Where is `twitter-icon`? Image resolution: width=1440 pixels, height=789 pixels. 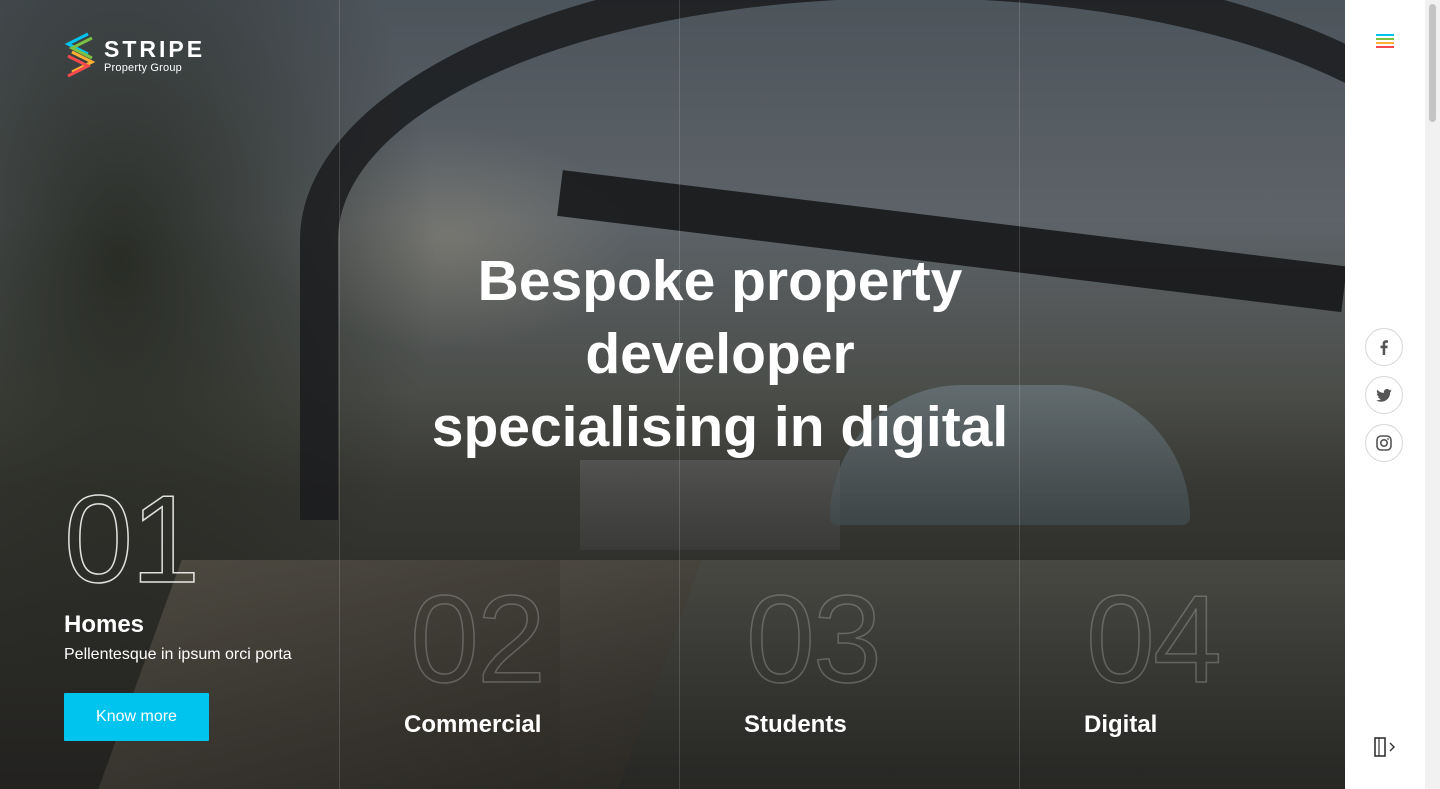
twitter-icon is located at coordinates (1384, 395).